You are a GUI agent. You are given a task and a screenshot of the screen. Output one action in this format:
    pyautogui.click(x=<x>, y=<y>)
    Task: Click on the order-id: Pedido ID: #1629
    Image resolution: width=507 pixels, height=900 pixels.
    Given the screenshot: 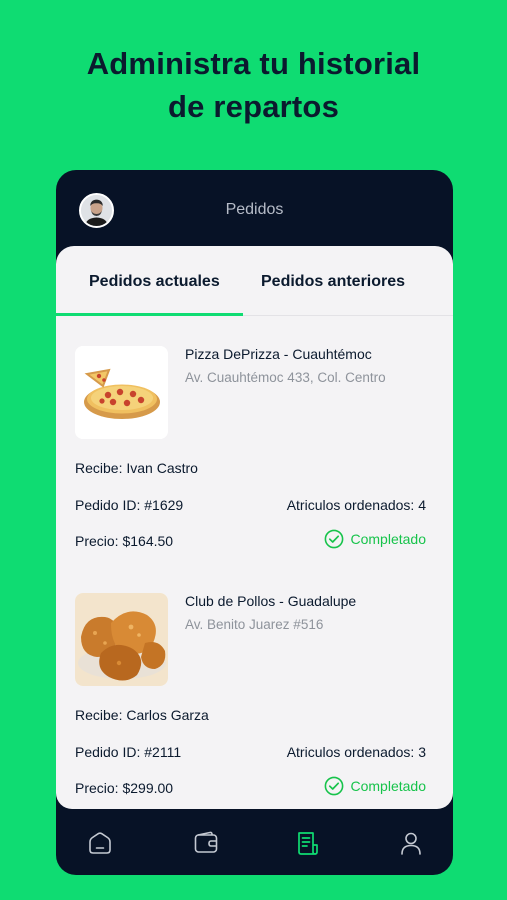 What is the action you would take?
    pyautogui.click(x=129, y=505)
    